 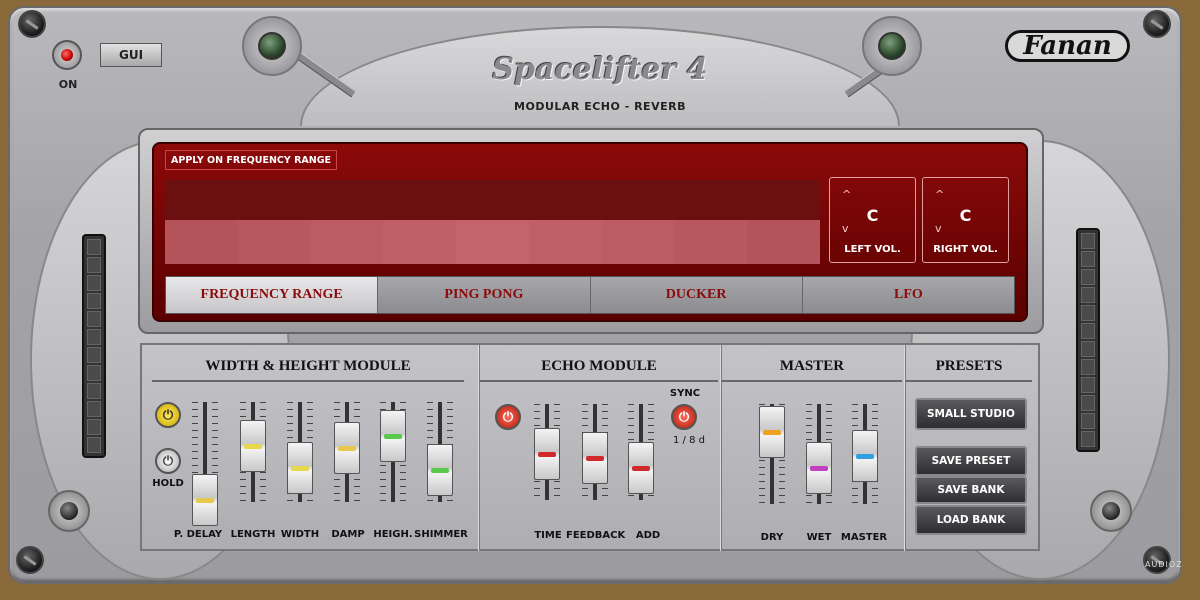 What do you see at coordinates (348, 534) in the screenshot?
I see `fader-label-damp: DAMP` at bounding box center [348, 534].